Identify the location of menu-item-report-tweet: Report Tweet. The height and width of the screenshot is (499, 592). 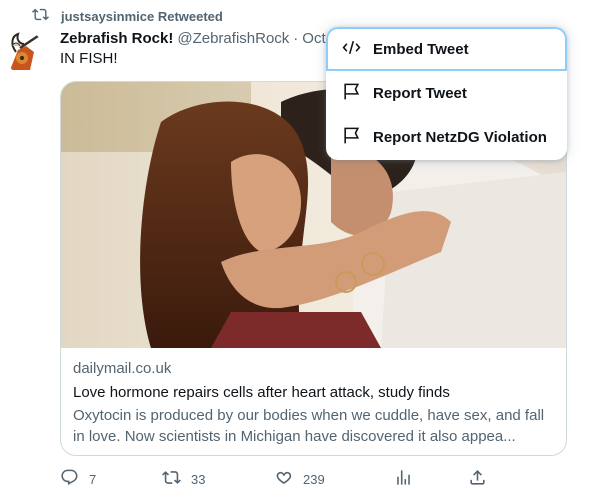
(446, 93).